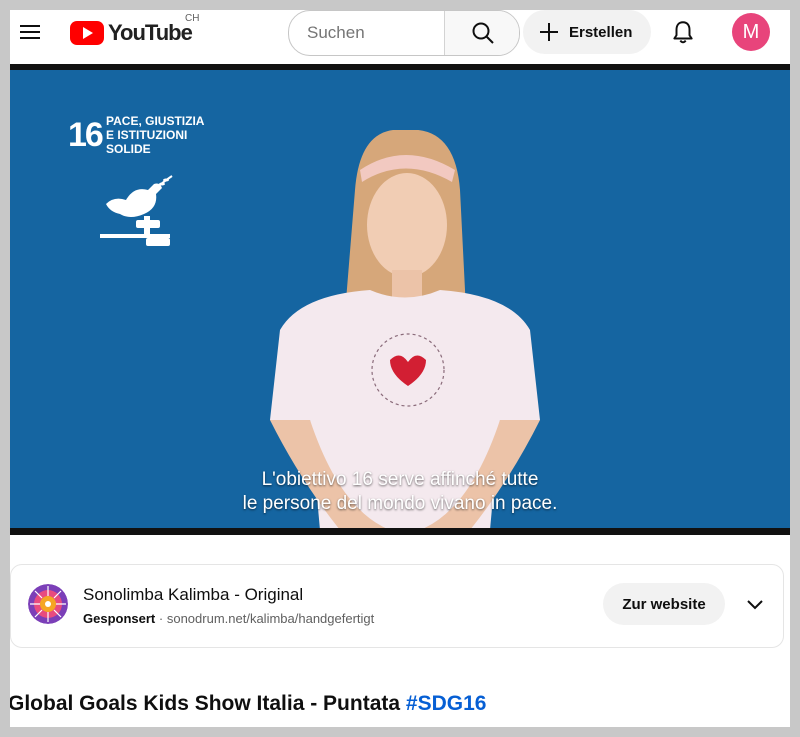  I want to click on create-label: Erstellen, so click(601, 32).